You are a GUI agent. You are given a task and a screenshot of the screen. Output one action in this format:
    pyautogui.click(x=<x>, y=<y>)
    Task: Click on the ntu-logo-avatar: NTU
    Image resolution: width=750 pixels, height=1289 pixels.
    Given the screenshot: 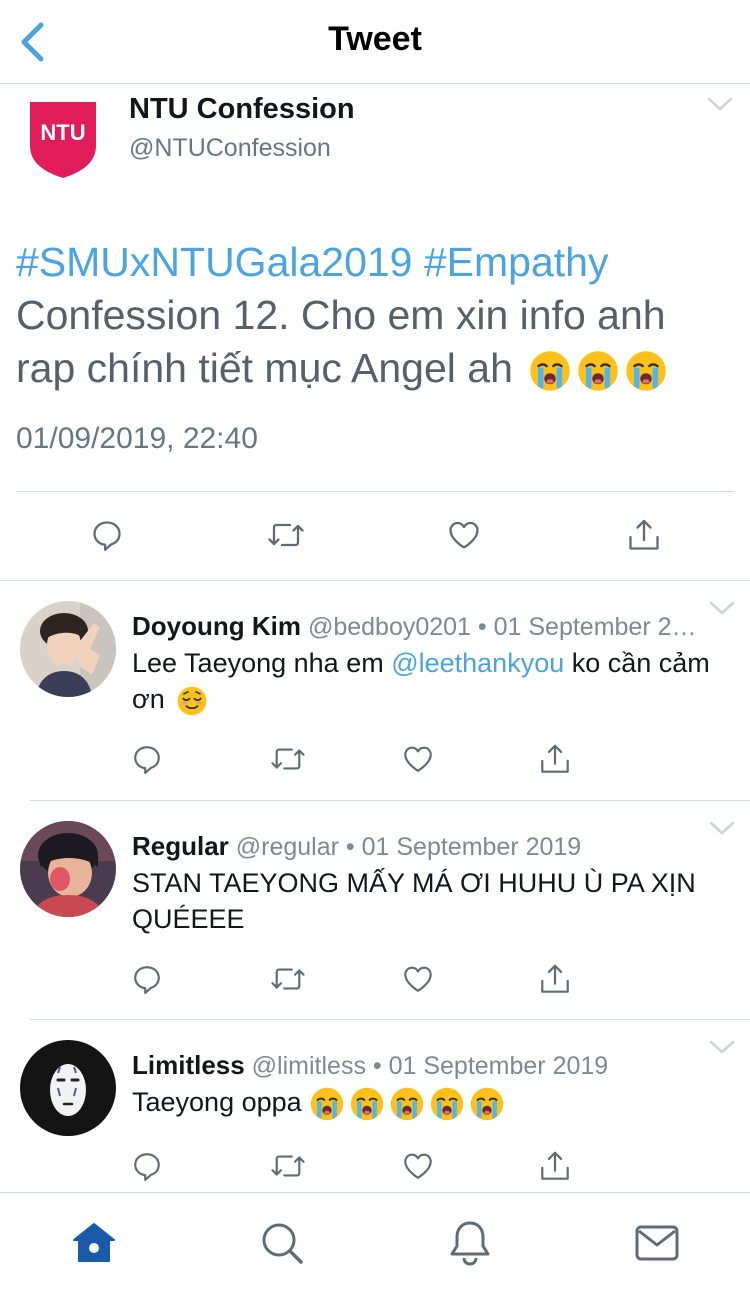 What is the action you would take?
    pyautogui.click(x=63, y=140)
    